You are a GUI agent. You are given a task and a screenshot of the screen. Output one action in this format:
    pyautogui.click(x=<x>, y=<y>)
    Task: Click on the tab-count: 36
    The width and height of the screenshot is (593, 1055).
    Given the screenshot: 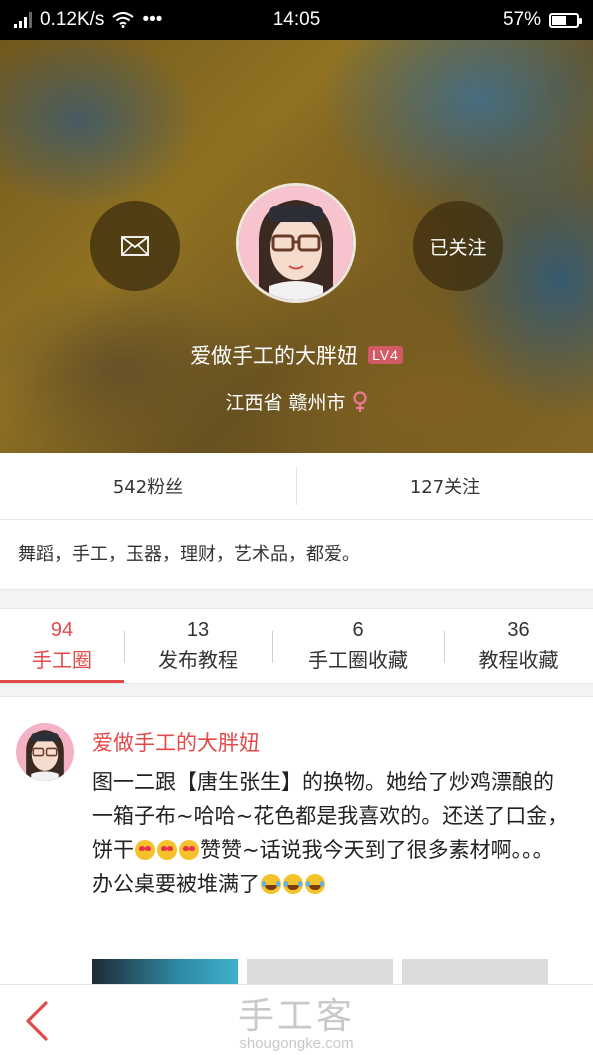 What is the action you would take?
    pyautogui.click(x=518, y=630)
    